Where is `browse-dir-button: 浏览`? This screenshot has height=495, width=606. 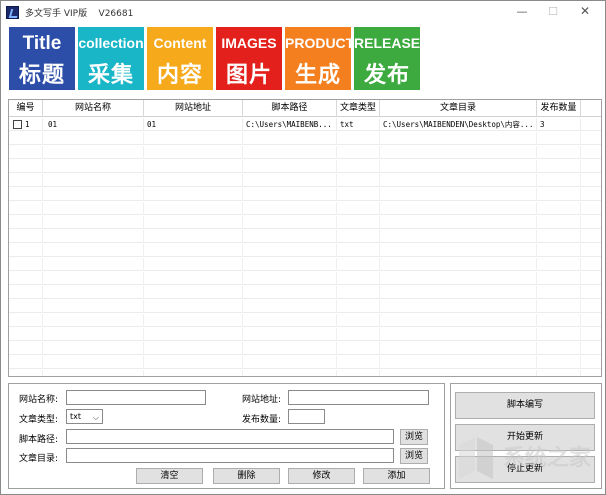 browse-dir-button: 浏览 is located at coordinates (414, 456).